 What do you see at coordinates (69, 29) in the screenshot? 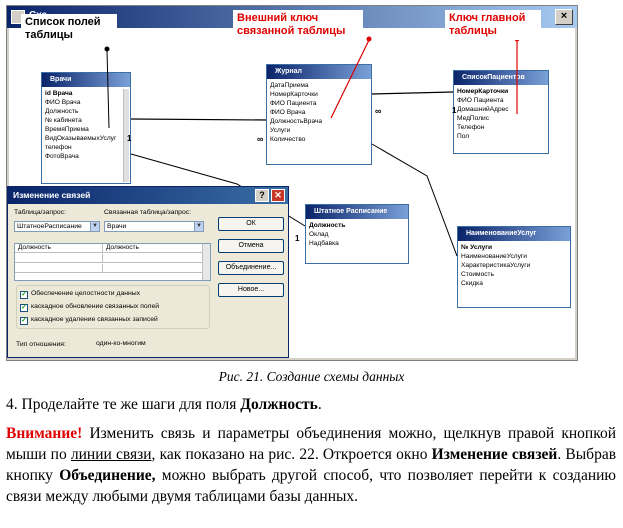
I see `callout-field-list: Список полей таблицы` at bounding box center [69, 29].